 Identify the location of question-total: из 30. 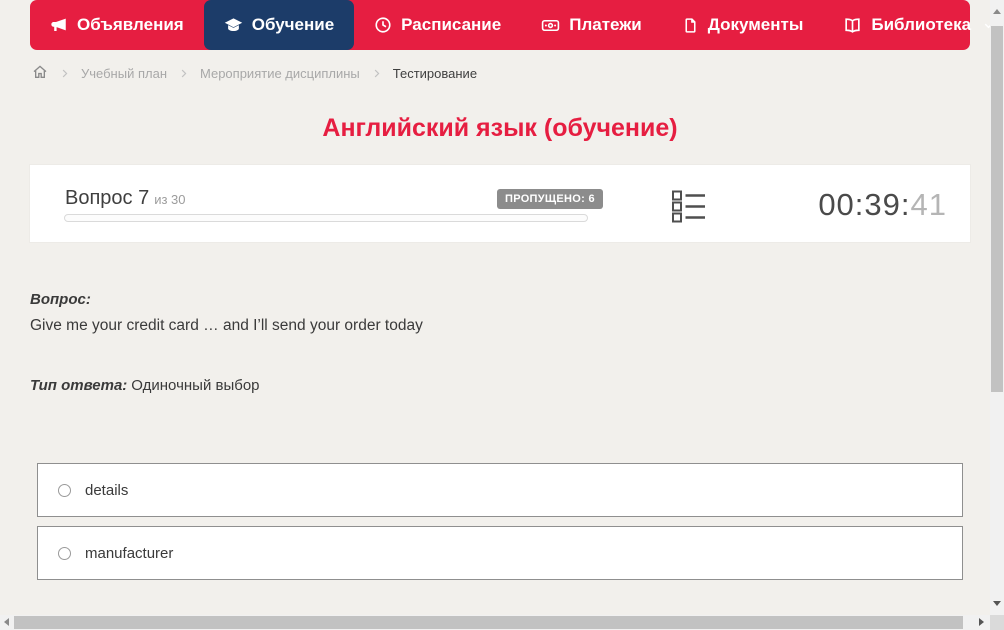
(170, 199).